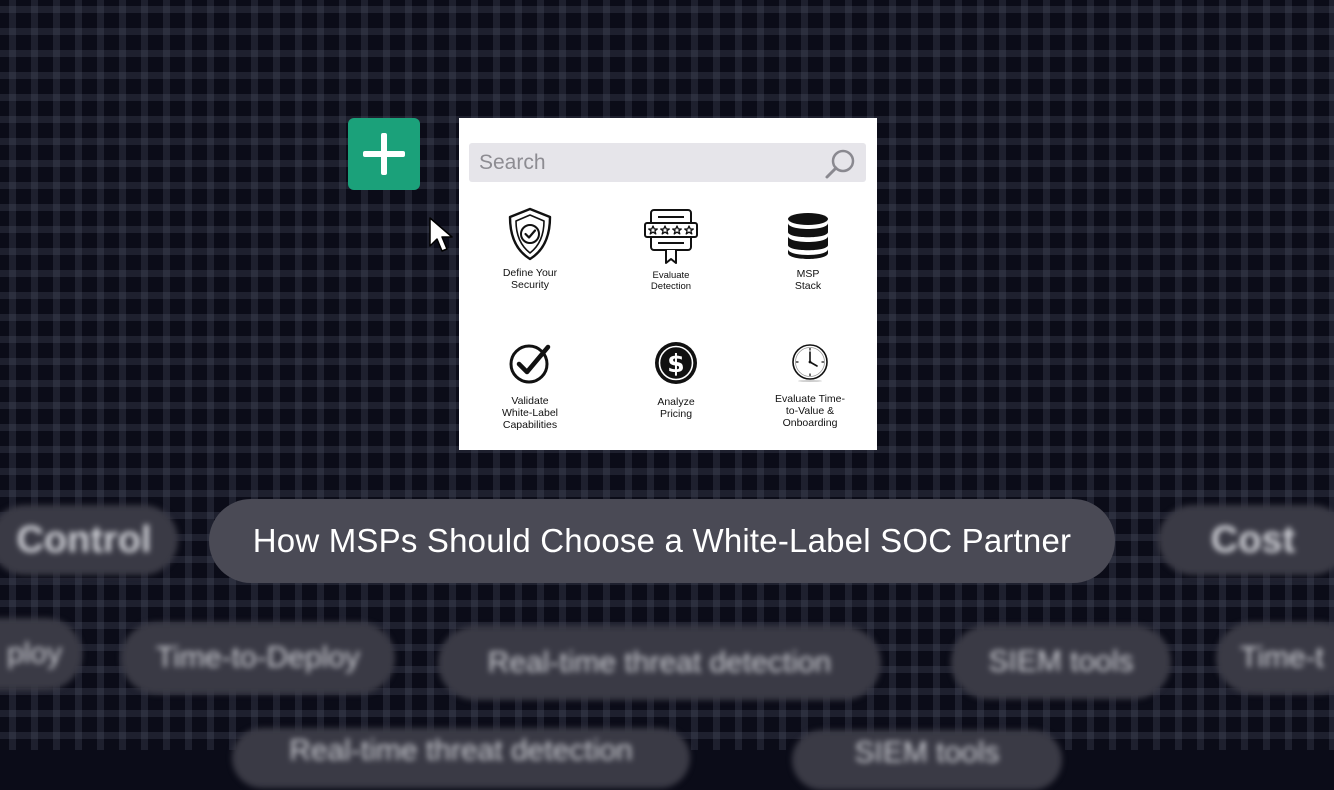 This screenshot has width=1334, height=790. What do you see at coordinates (530, 413) in the screenshot?
I see `tile-label: Validate White-Label Capabilities` at bounding box center [530, 413].